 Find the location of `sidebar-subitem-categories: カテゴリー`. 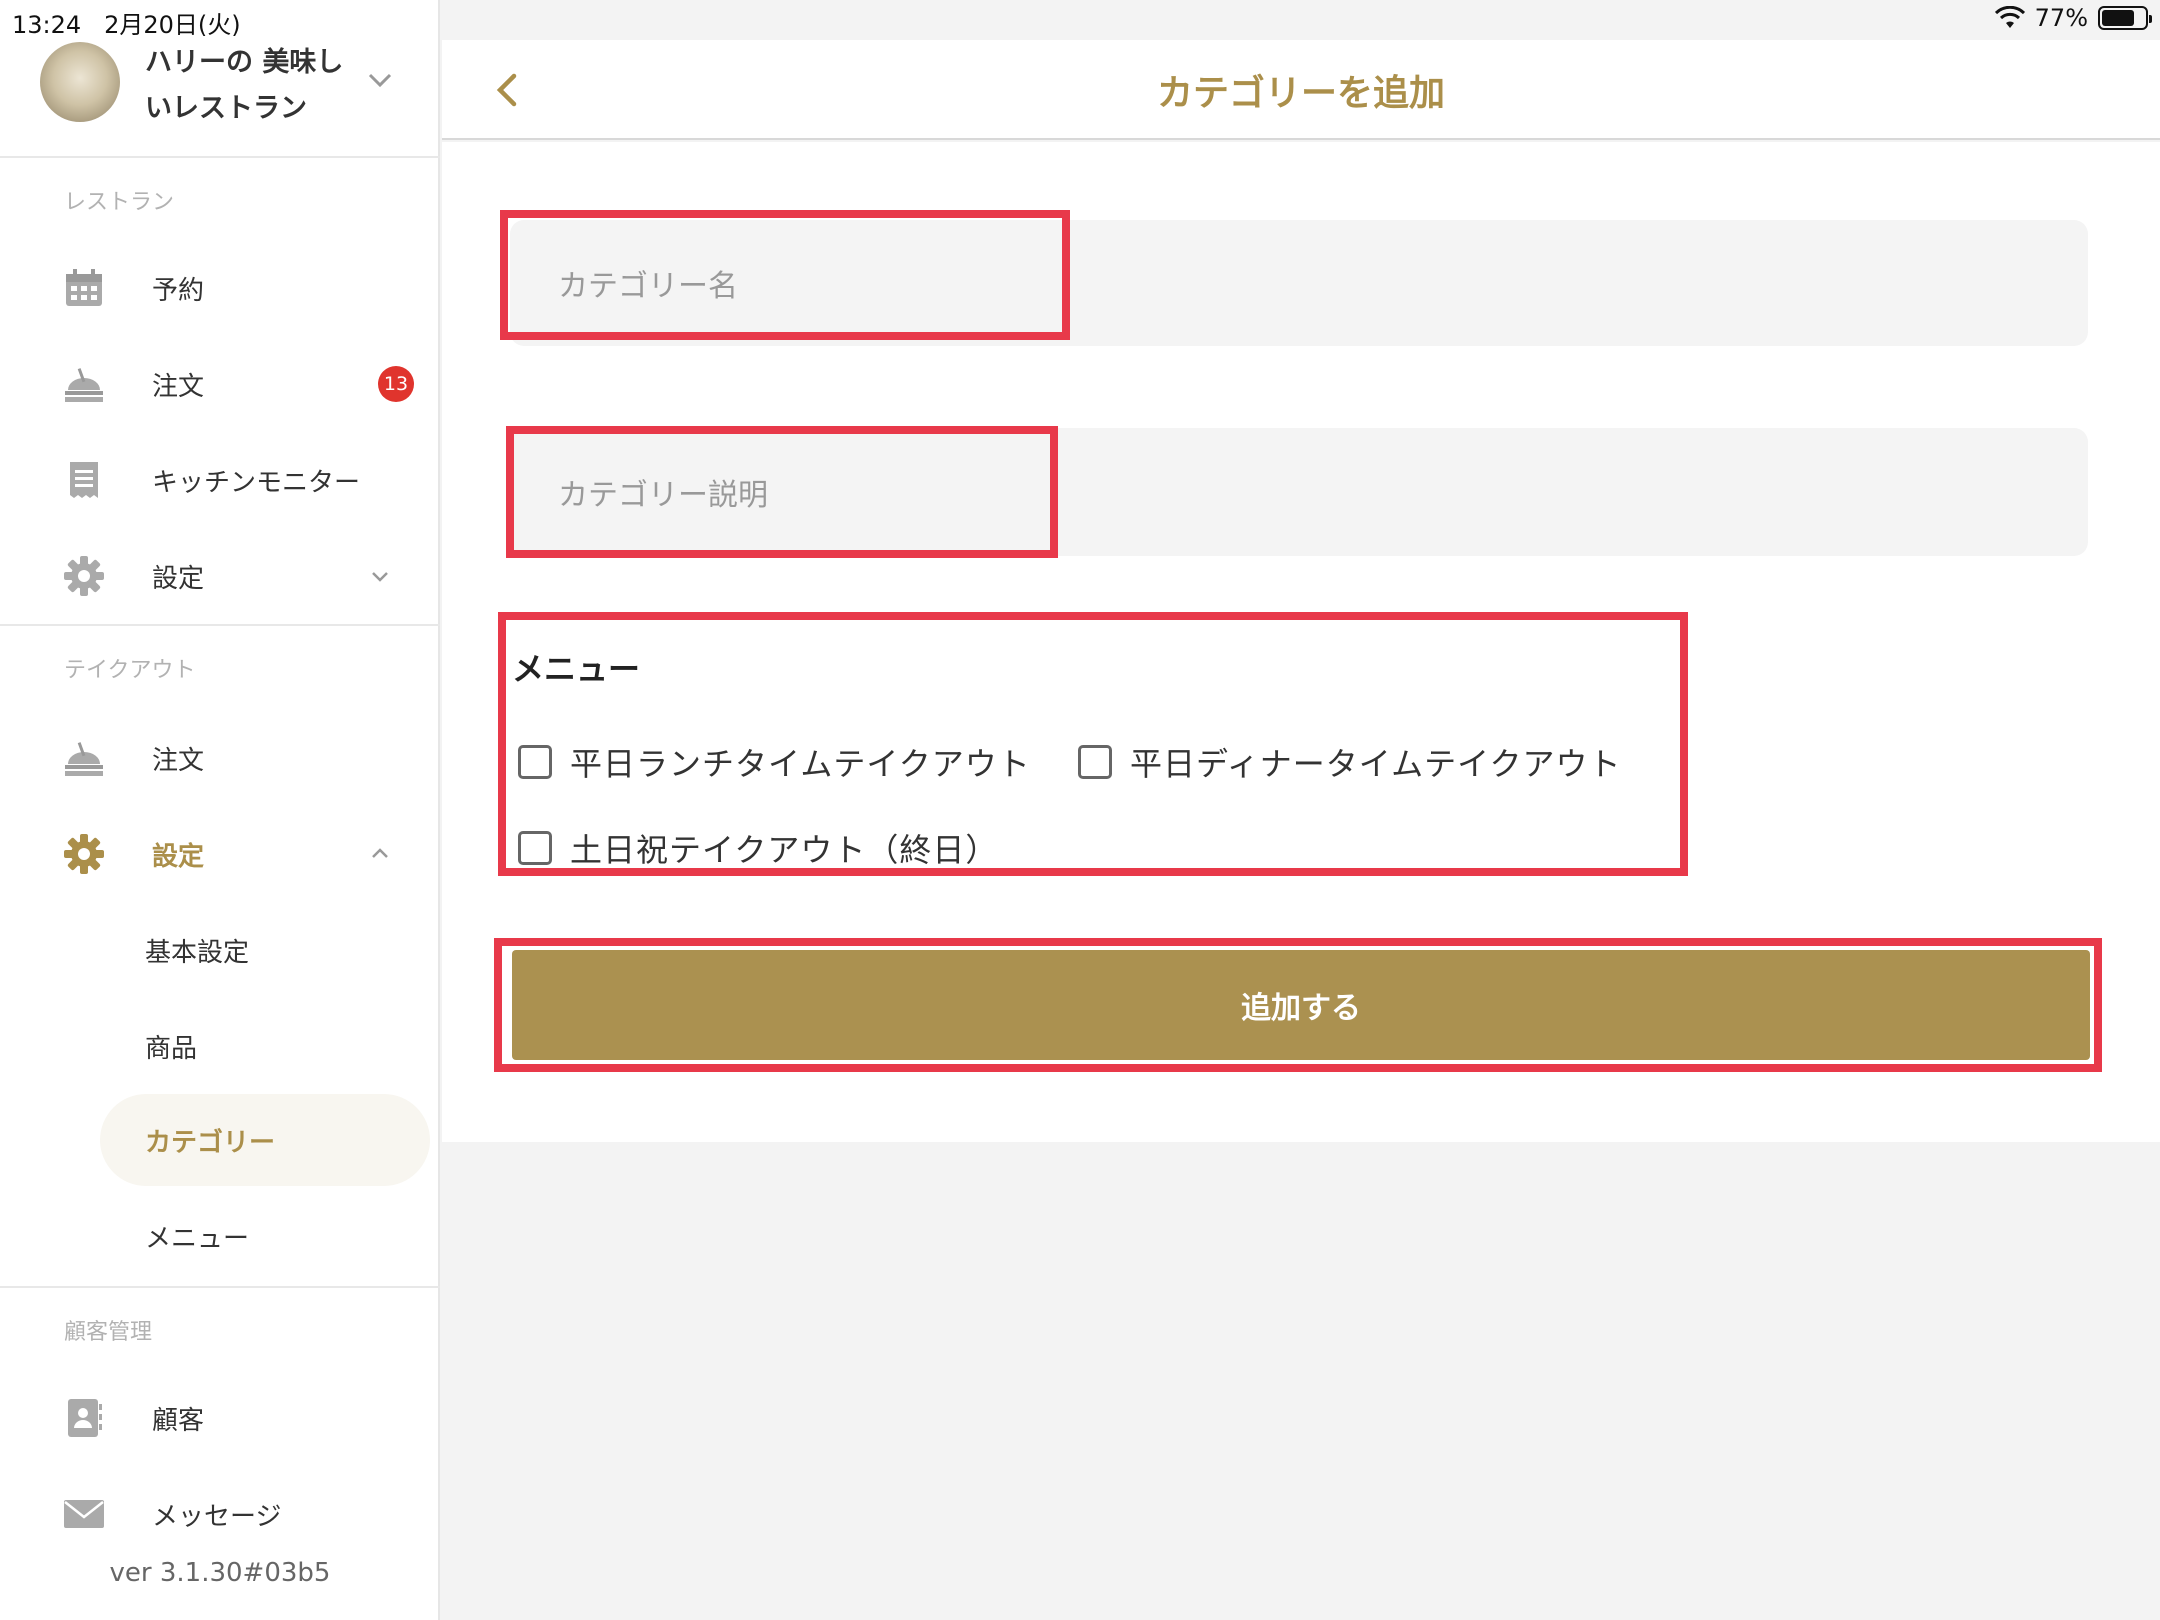

sidebar-subitem-categories: カテゴリー is located at coordinates (220, 1140).